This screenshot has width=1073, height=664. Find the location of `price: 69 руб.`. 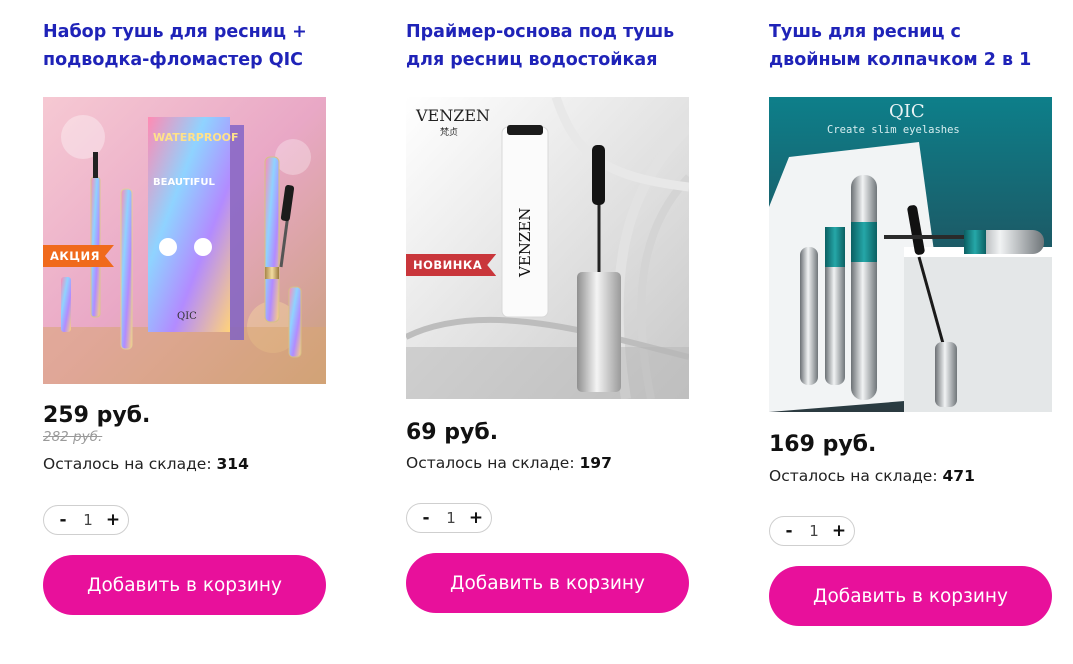

price: 69 руб. is located at coordinates (452, 432).